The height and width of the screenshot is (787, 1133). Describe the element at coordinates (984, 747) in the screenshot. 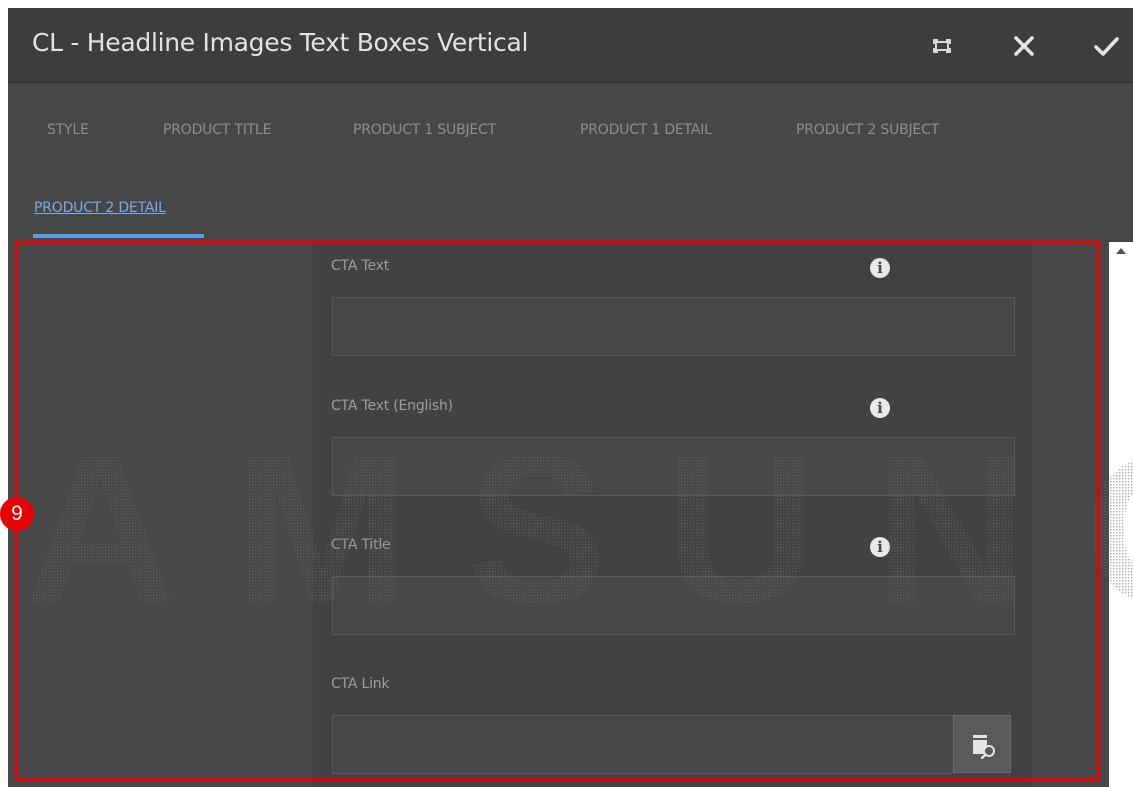

I see `path-browser-icon` at that location.